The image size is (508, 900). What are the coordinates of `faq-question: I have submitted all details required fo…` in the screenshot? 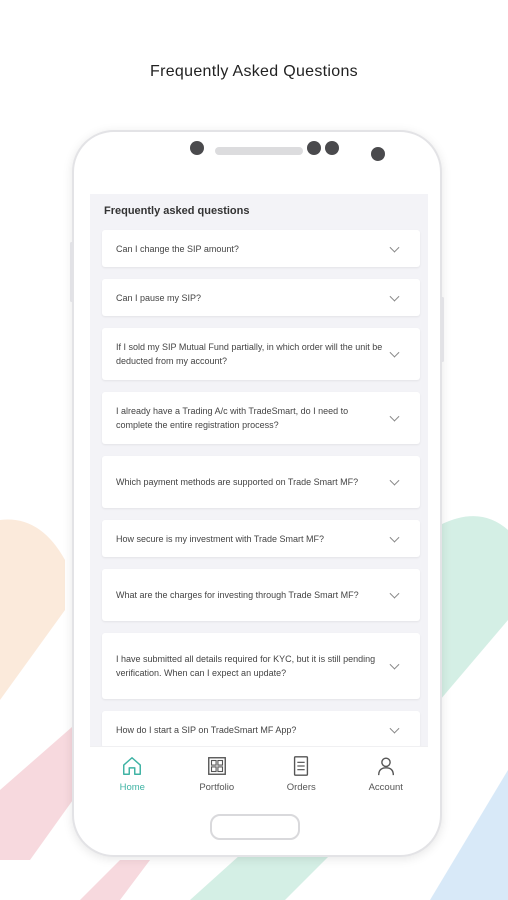 It's located at (246, 666).